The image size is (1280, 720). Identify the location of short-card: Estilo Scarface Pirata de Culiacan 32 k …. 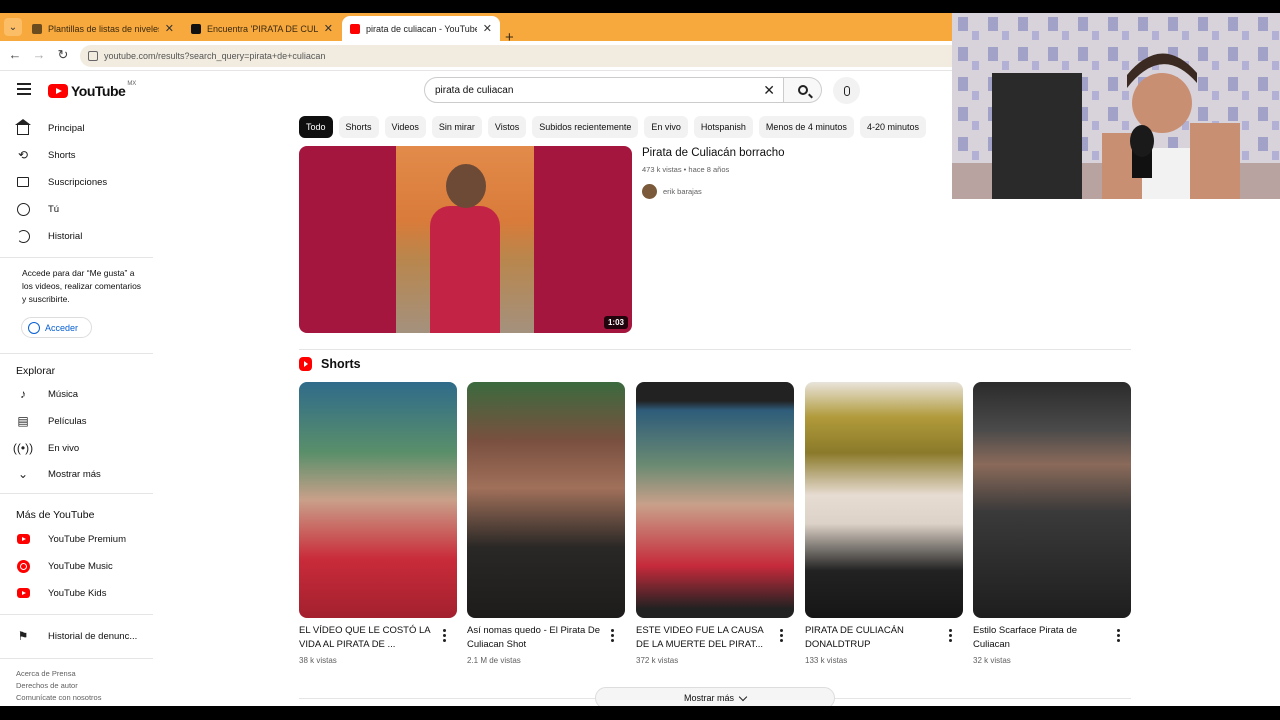
(1052, 523).